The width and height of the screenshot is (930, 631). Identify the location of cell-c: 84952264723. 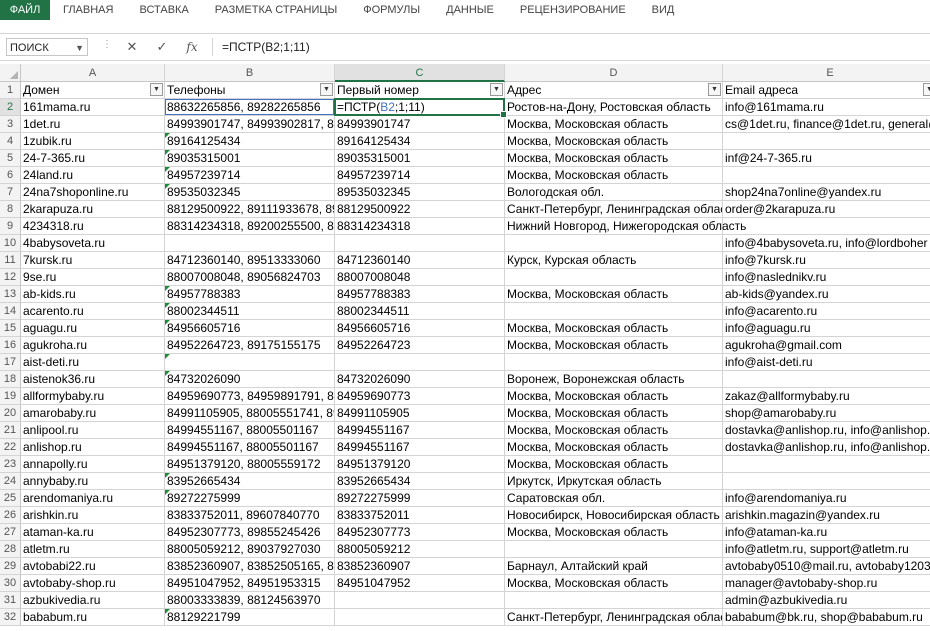
(420, 345).